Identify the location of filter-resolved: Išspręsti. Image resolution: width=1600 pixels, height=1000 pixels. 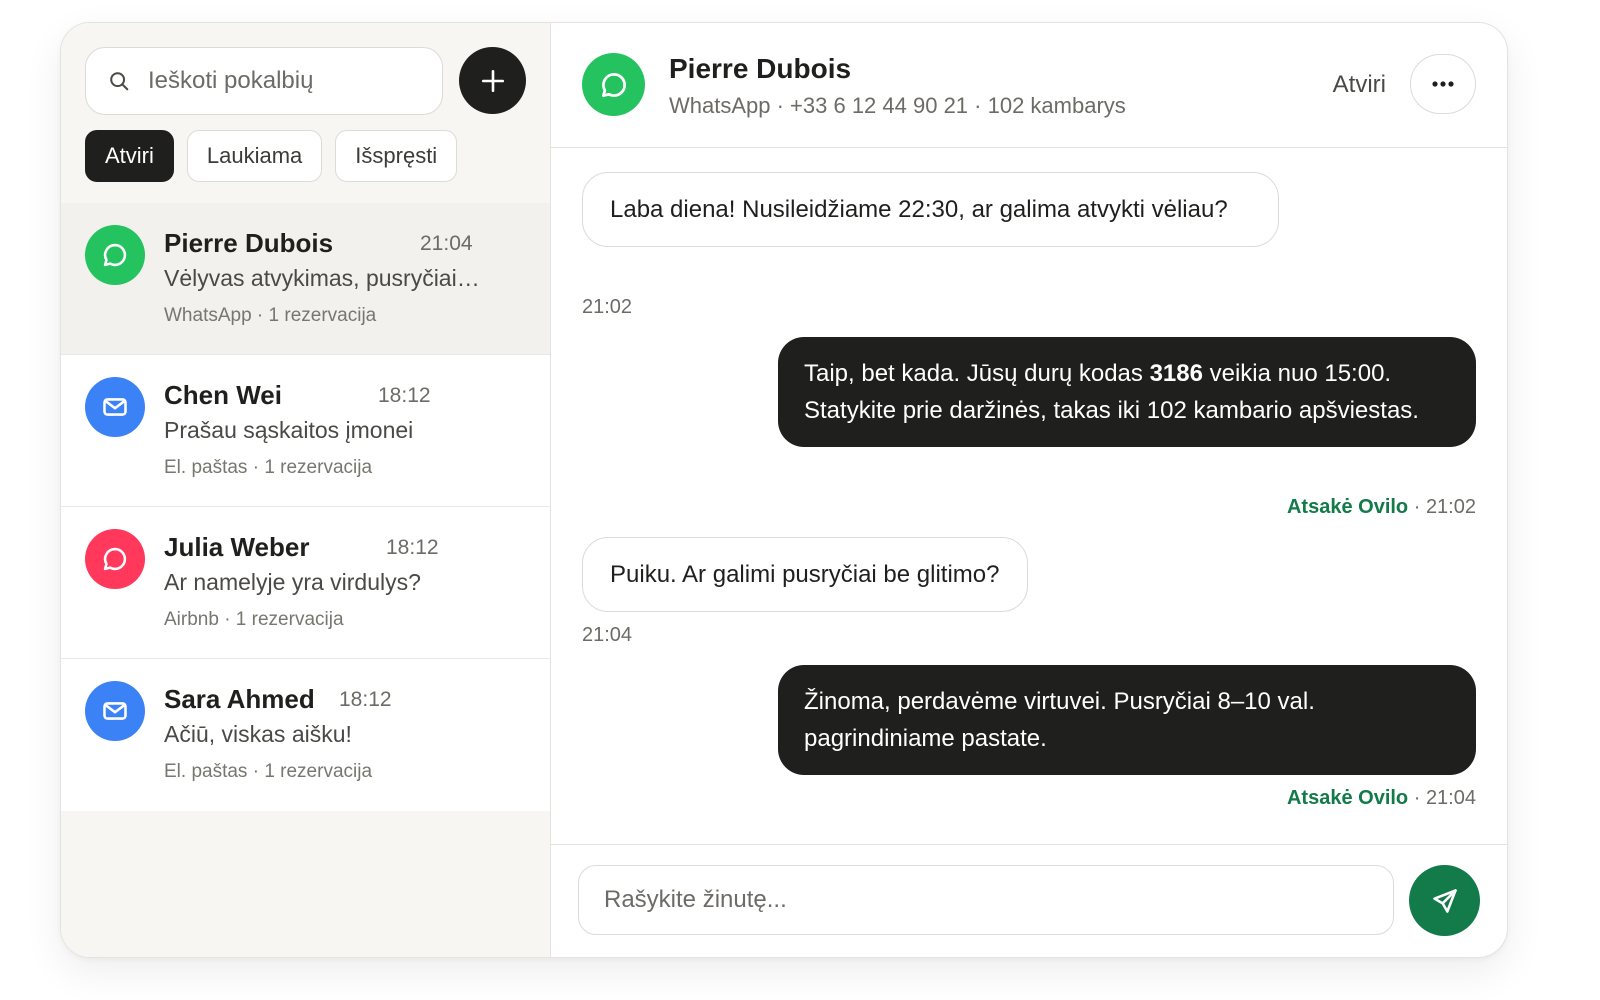
(396, 156).